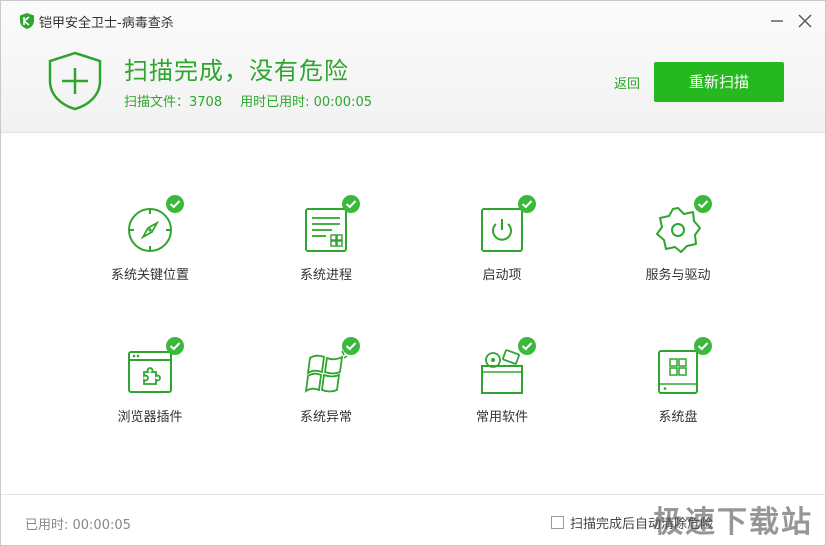  Describe the element at coordinates (150, 250) in the screenshot. I see `scan-item-system-key-locations: 系统关键位置` at that location.